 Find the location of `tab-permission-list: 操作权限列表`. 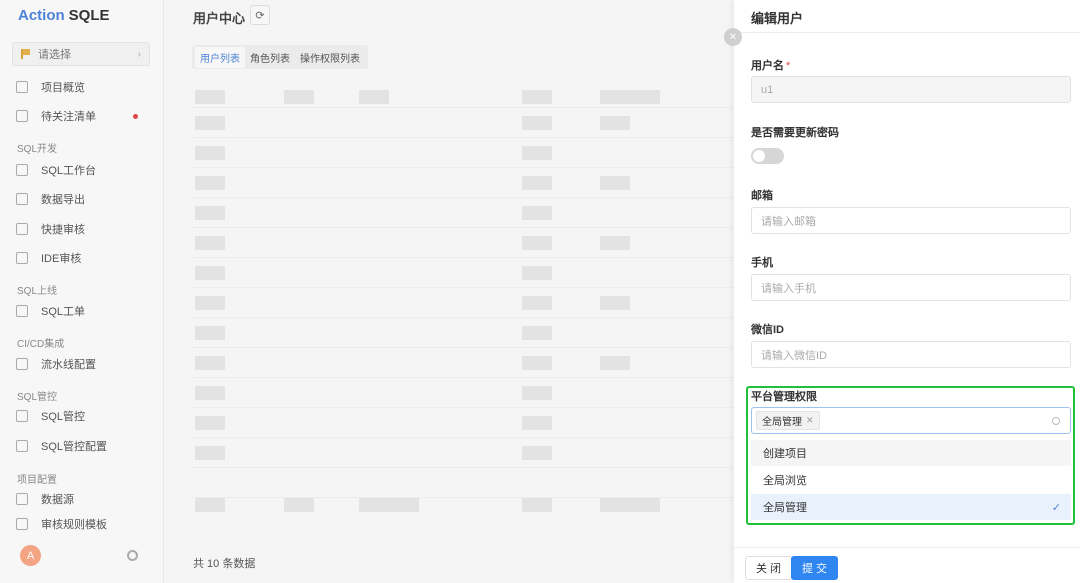

tab-permission-list: 操作权限列表 is located at coordinates (330, 57).